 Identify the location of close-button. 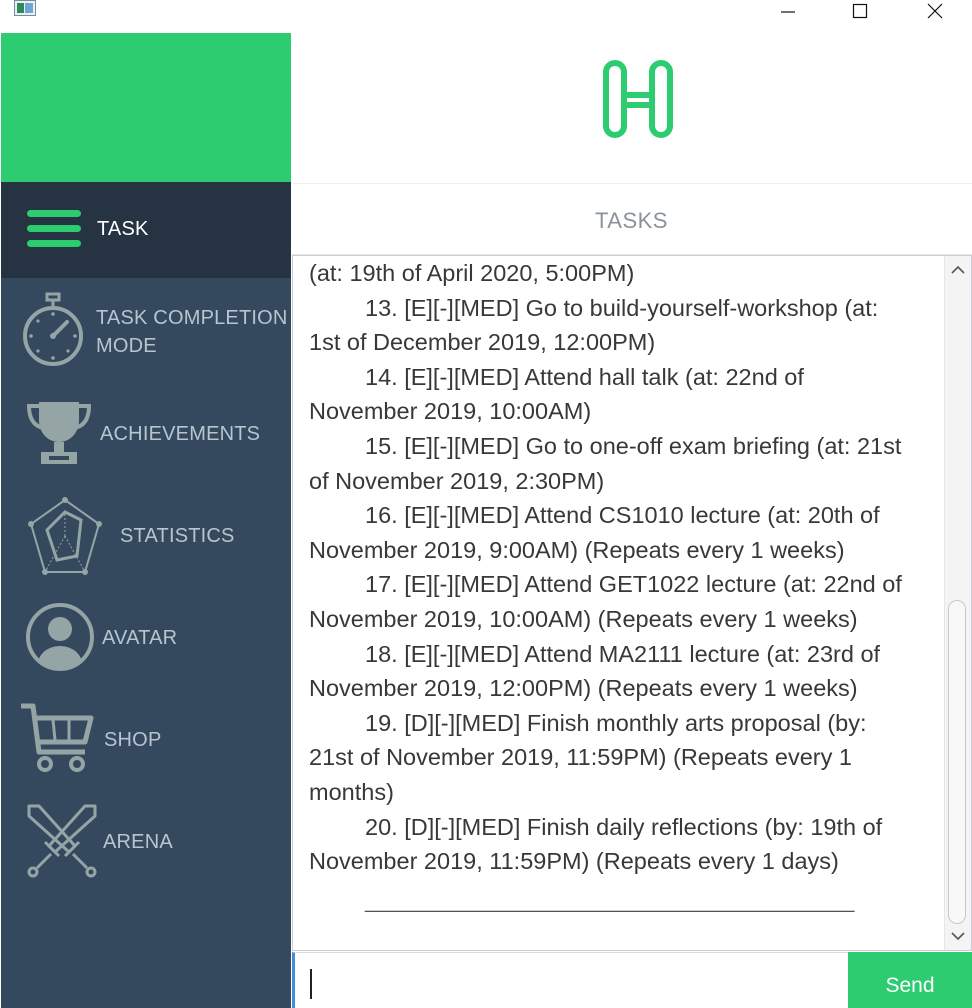
(935, 11).